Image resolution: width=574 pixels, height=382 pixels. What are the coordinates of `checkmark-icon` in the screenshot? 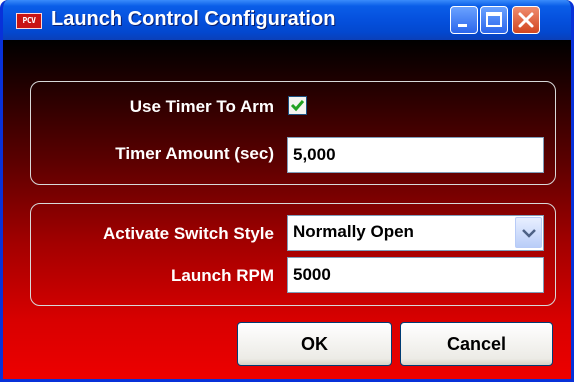 It's located at (297, 106).